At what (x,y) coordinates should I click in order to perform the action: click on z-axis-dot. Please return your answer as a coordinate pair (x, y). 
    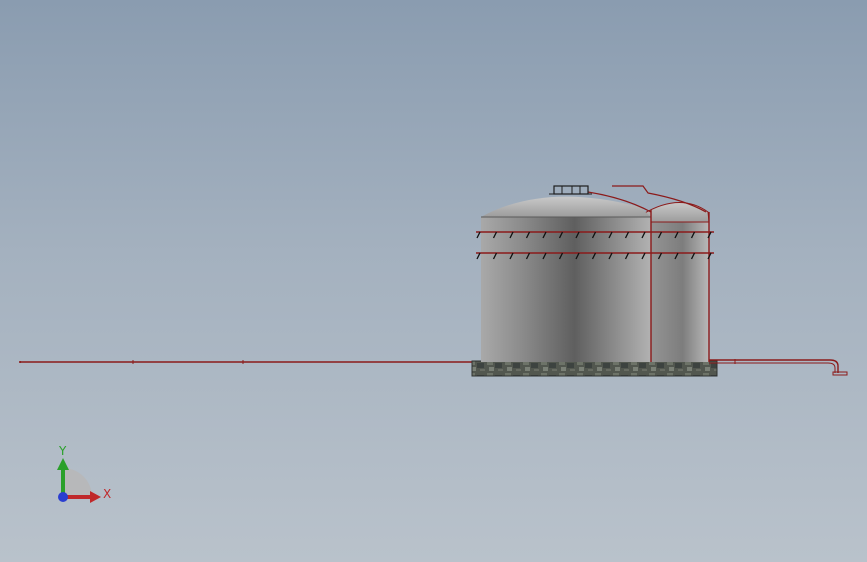
    Looking at the image, I should click on (63, 497).